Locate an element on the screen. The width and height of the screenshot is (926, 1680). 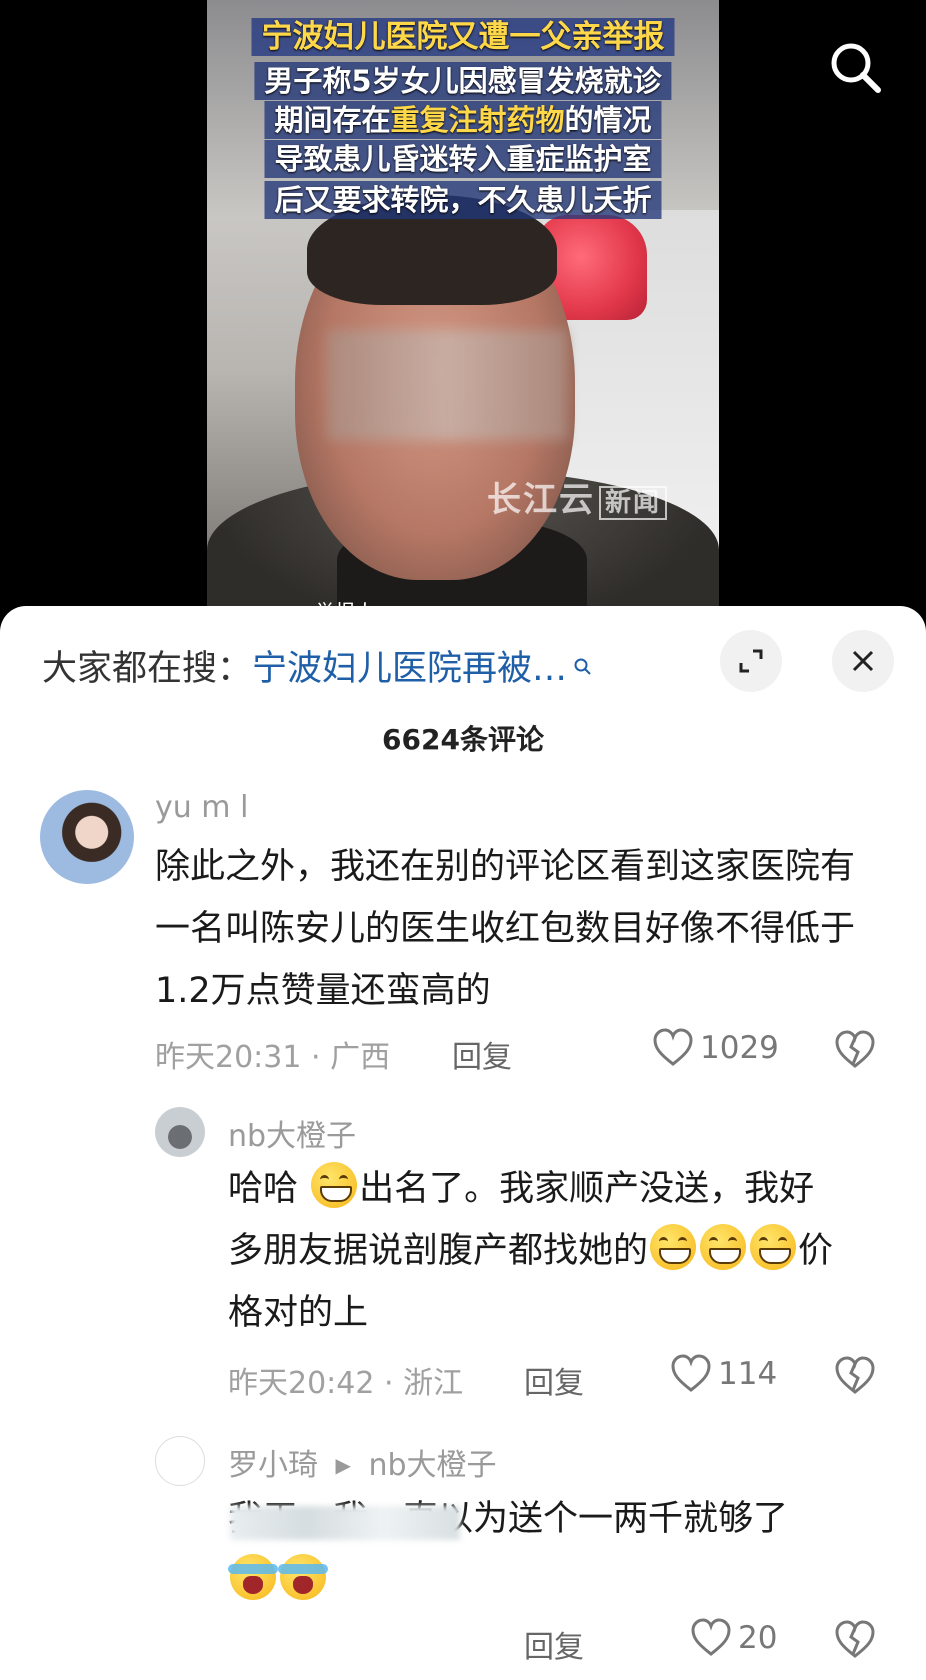
search-icon is located at coordinates (856, 68).